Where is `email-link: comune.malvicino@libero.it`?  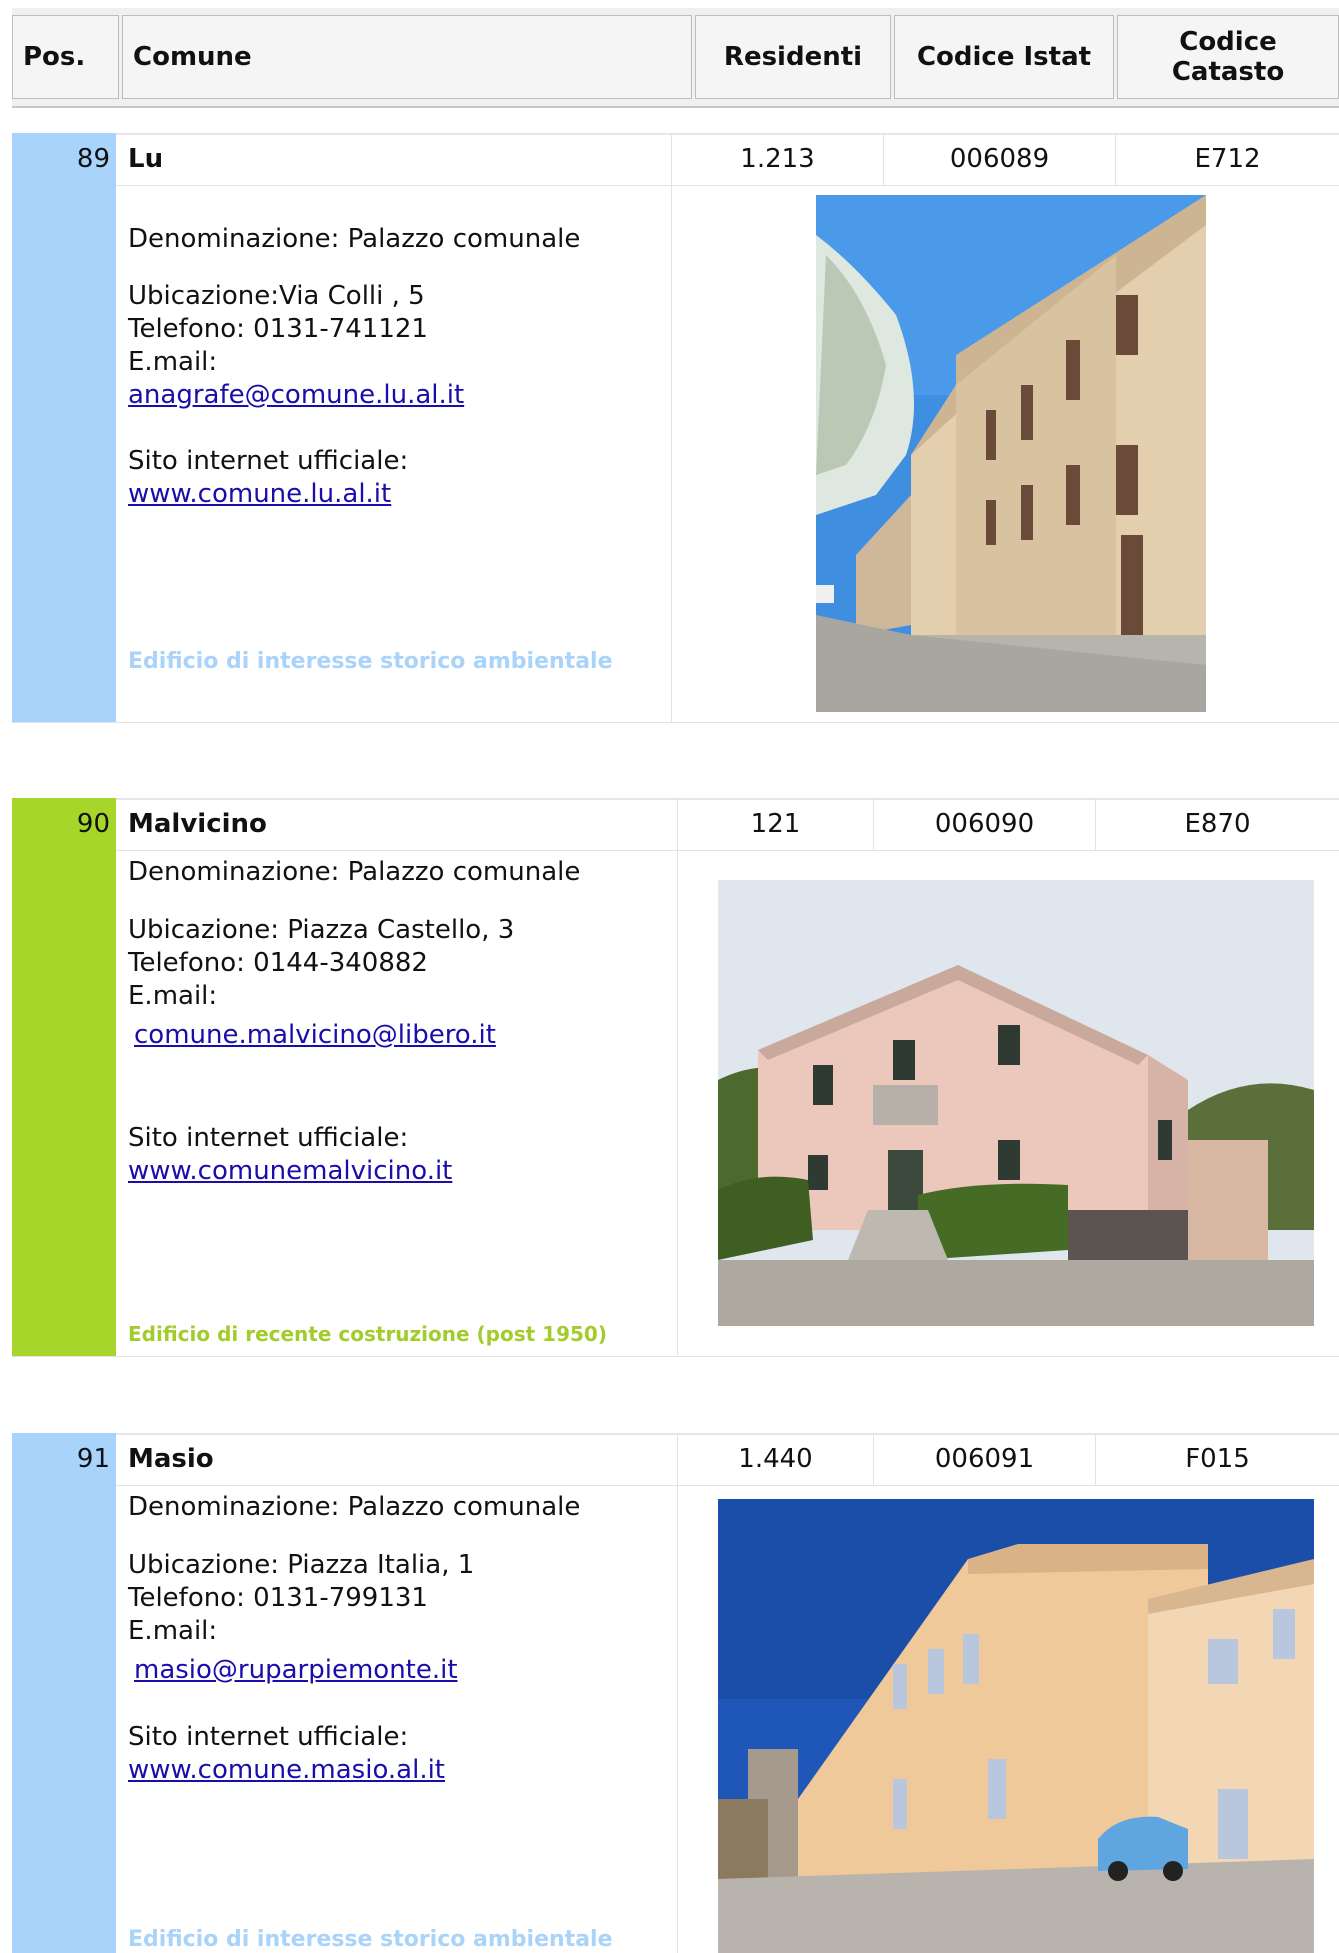 email-link: comune.malvicino@libero.it is located at coordinates (315, 1035).